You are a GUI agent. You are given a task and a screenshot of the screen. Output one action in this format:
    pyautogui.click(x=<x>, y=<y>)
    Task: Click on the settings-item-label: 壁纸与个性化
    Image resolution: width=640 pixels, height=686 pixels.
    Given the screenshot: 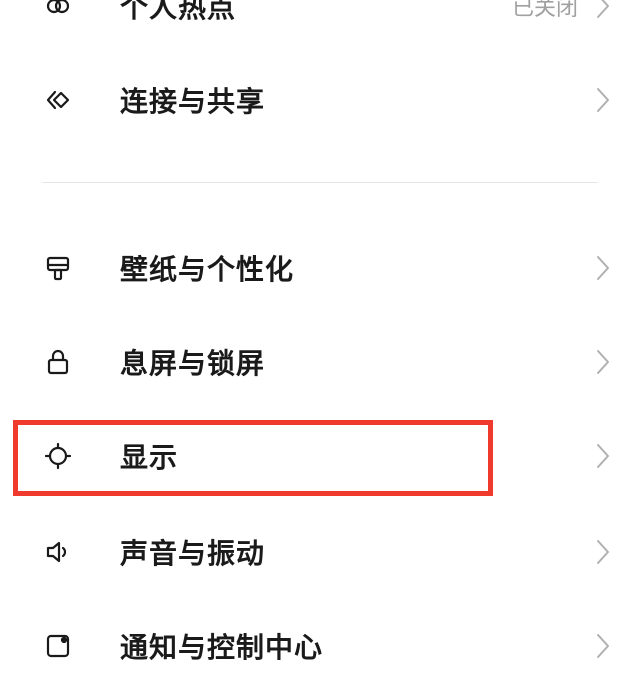 What is the action you would take?
    pyautogui.click(x=207, y=269)
    